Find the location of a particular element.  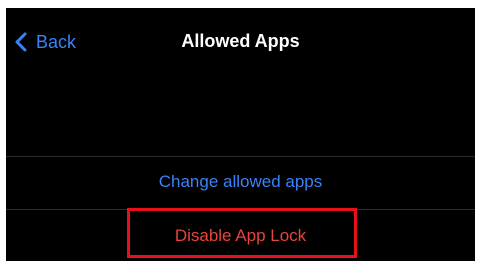

change-allowed-apps-button: Change allowed apps is located at coordinates (240, 182).